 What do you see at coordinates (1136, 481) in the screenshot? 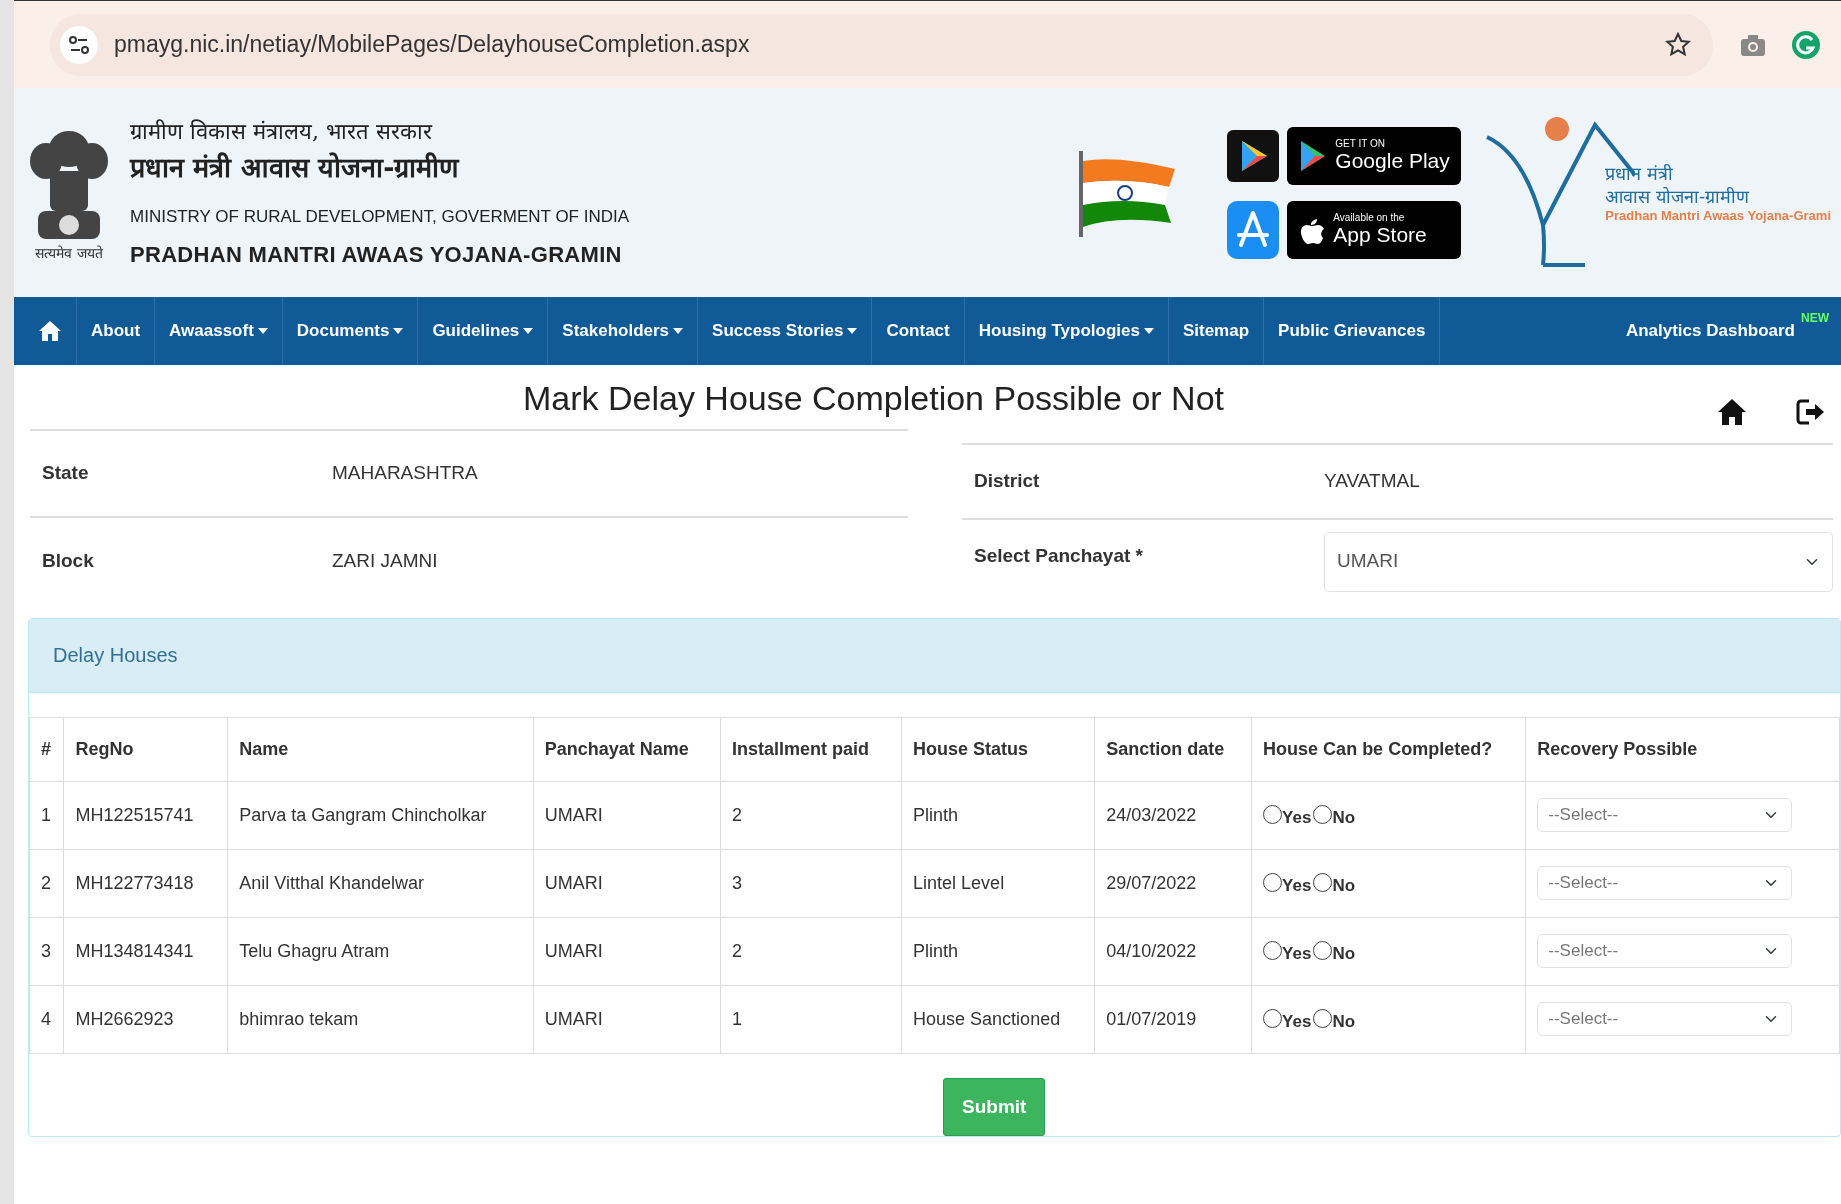
I see `field-label: District` at bounding box center [1136, 481].